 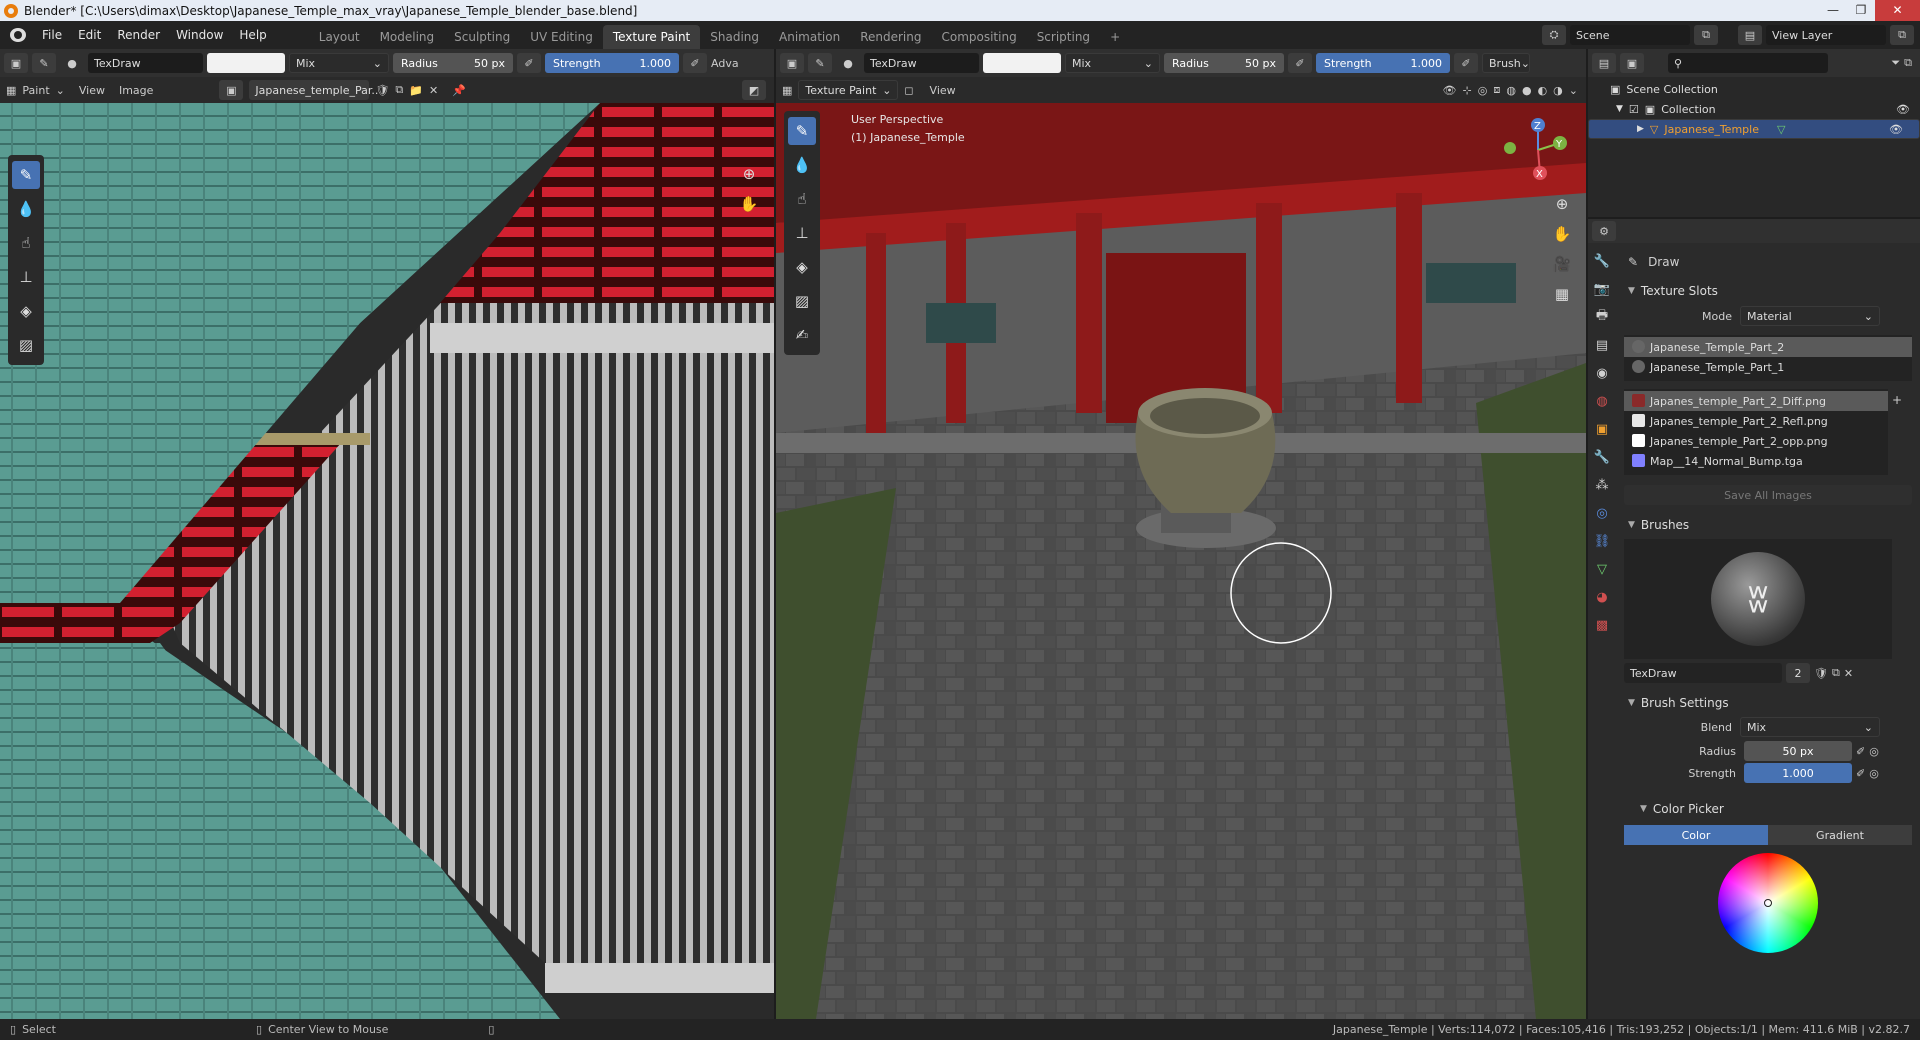 I want to click on solid-shading-icon: ●, so click(x=1527, y=90).